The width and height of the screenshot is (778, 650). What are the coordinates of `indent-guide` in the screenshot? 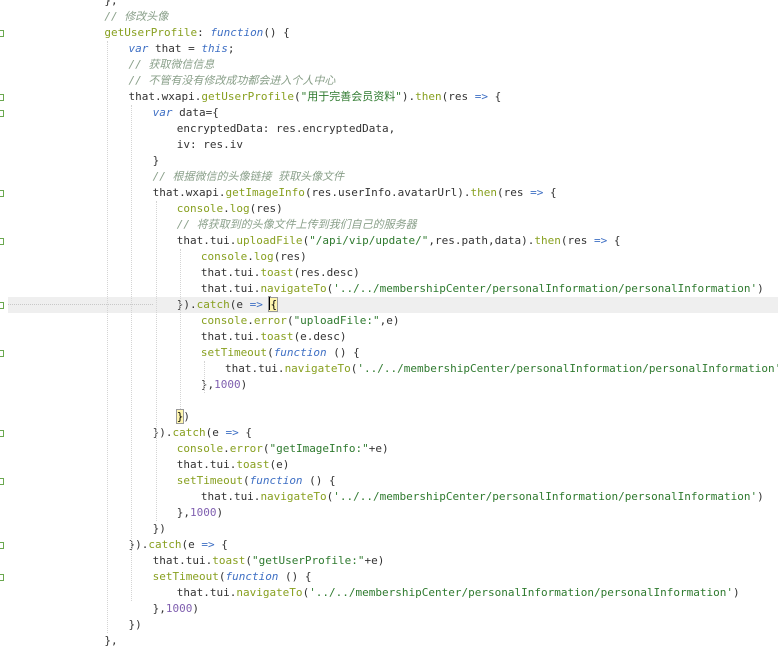 It's located at (108, 337).